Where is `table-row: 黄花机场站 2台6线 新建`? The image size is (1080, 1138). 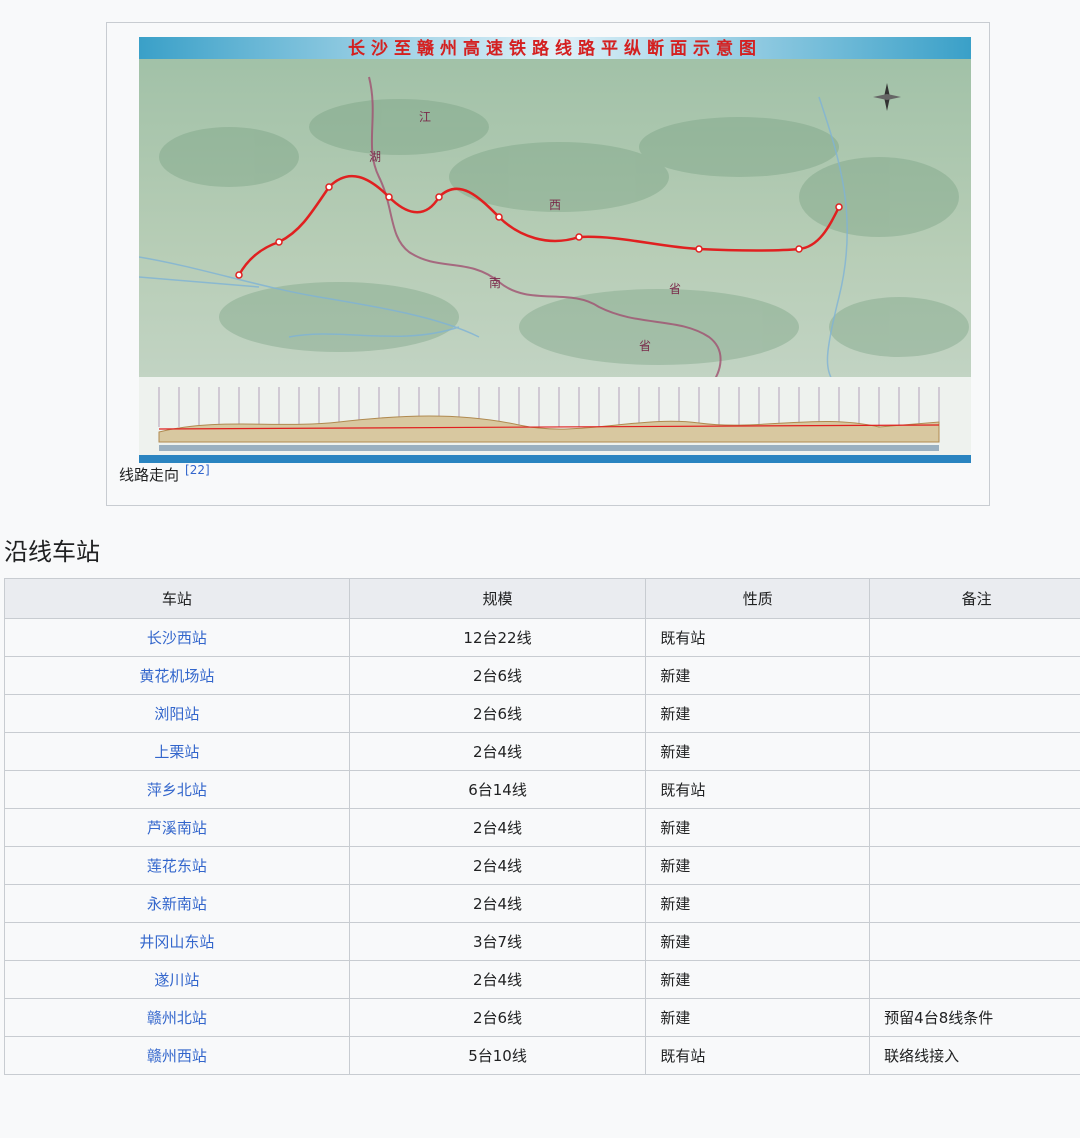
table-row: 黄花机场站 2台6线 新建 is located at coordinates (542, 675).